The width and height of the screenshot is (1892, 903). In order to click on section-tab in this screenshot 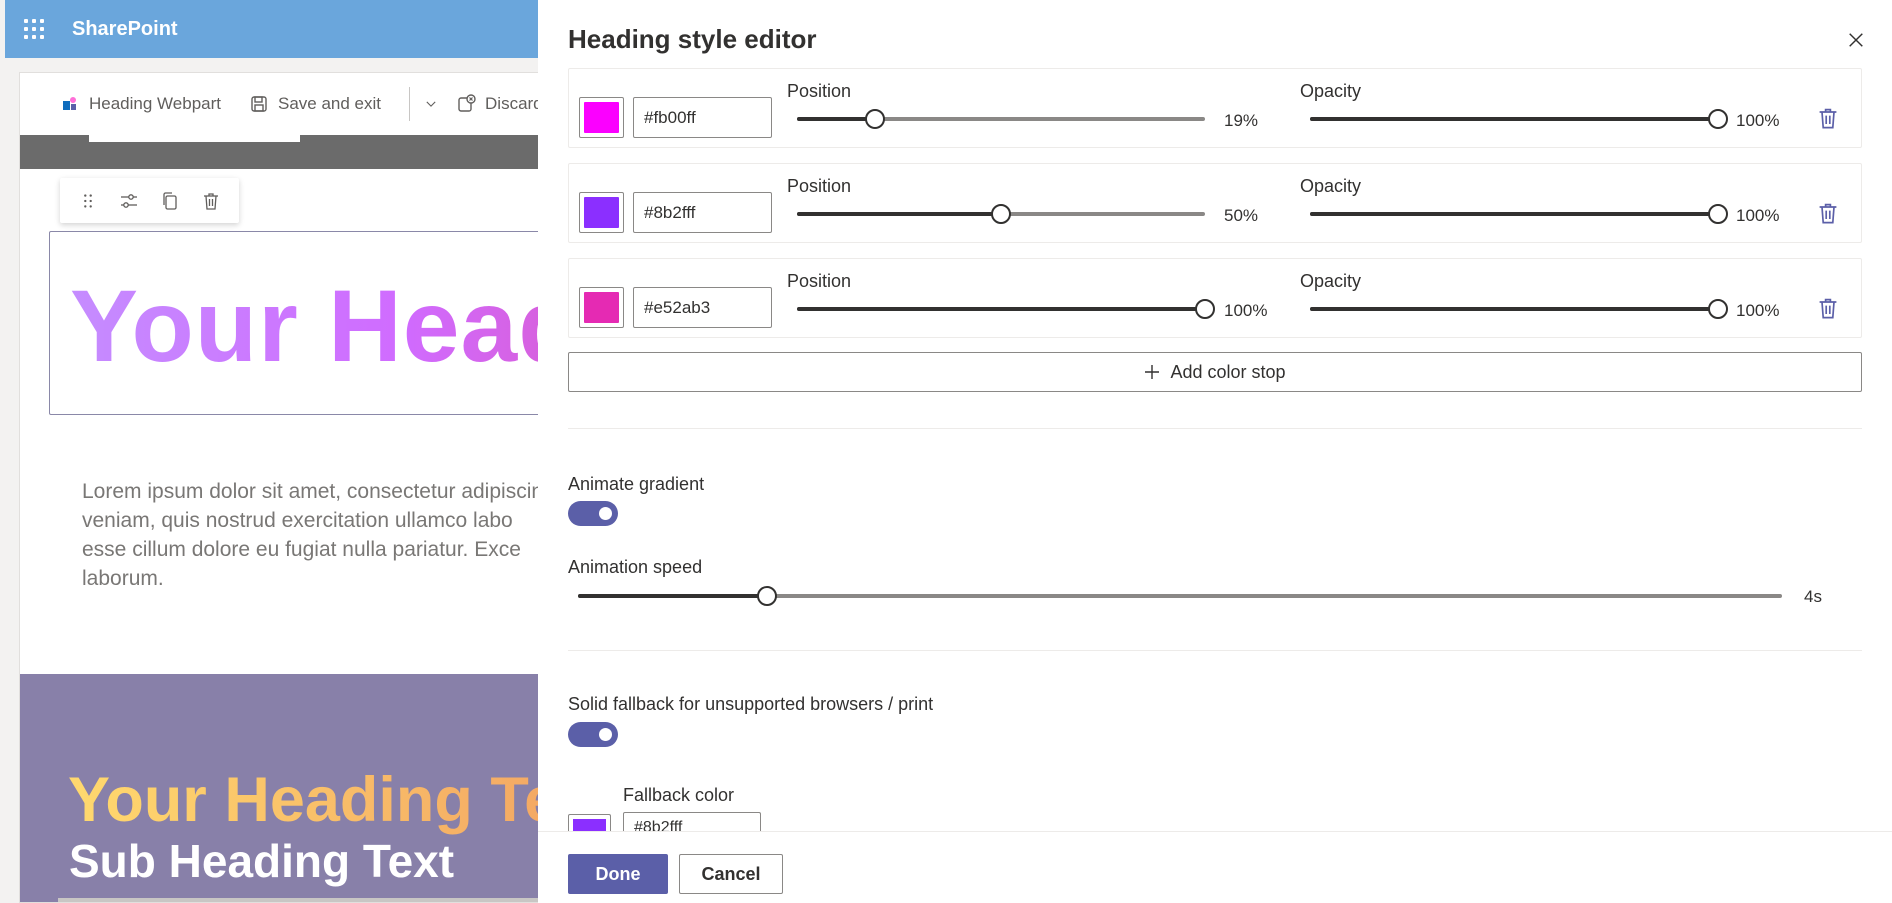, I will do `click(194, 138)`.